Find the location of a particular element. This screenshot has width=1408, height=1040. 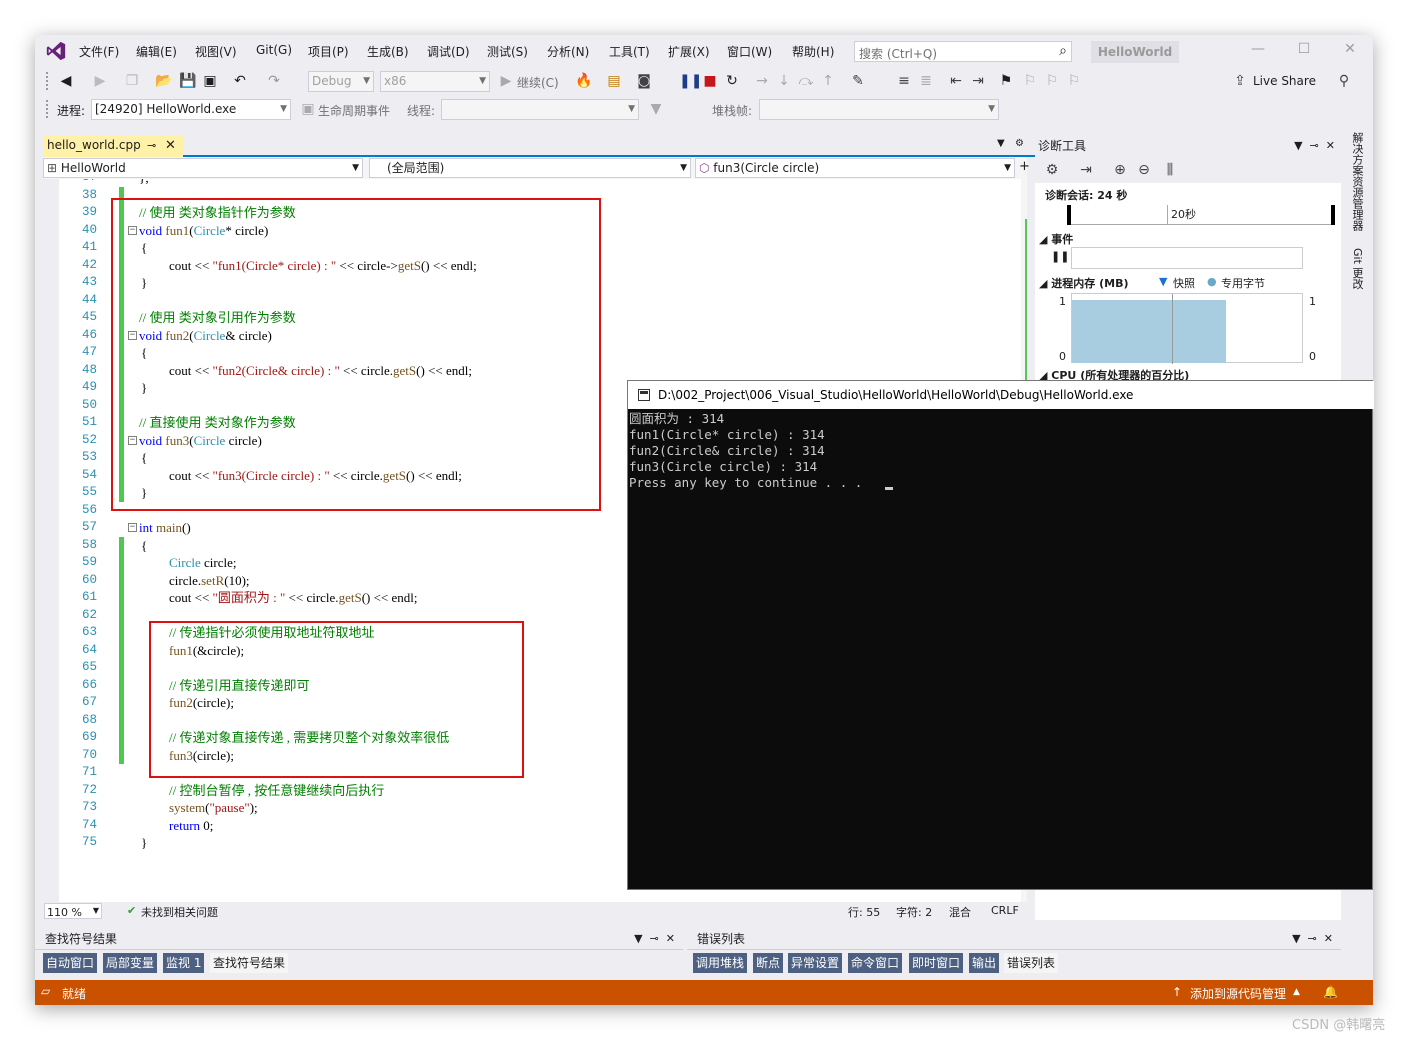

events-header: ◢ 事件 is located at coordinates (1056, 239).